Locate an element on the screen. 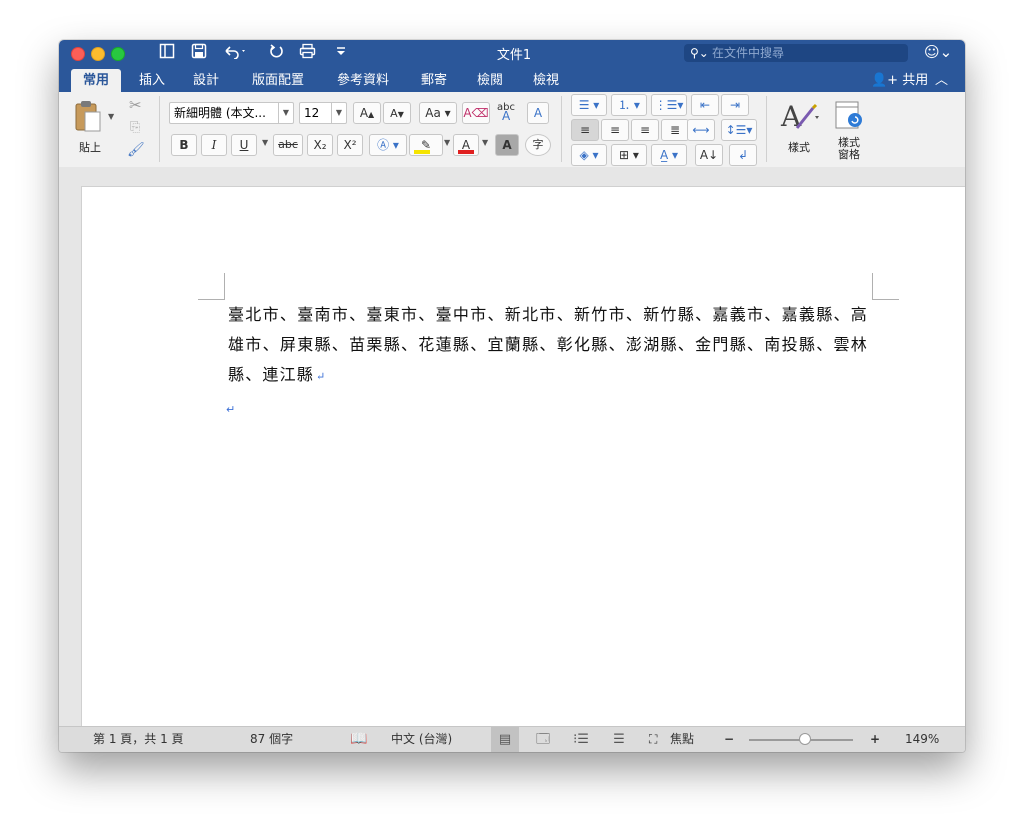  character-border-button: A is located at coordinates (538, 113).